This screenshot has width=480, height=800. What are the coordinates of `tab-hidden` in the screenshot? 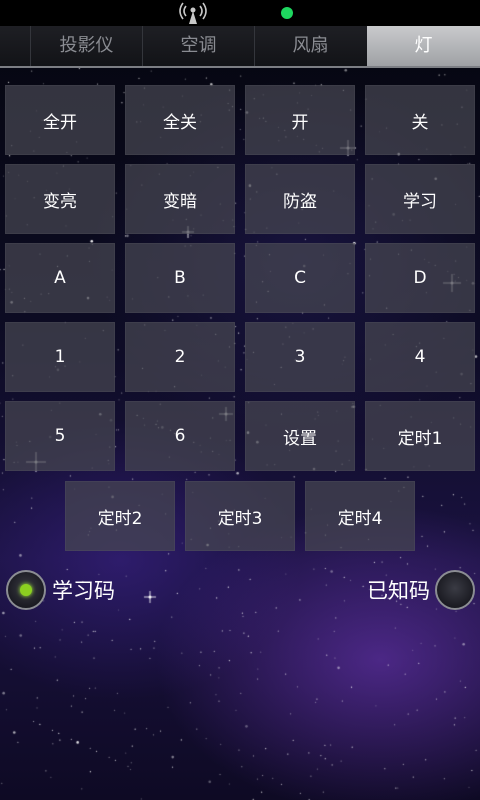 It's located at (15, 46).